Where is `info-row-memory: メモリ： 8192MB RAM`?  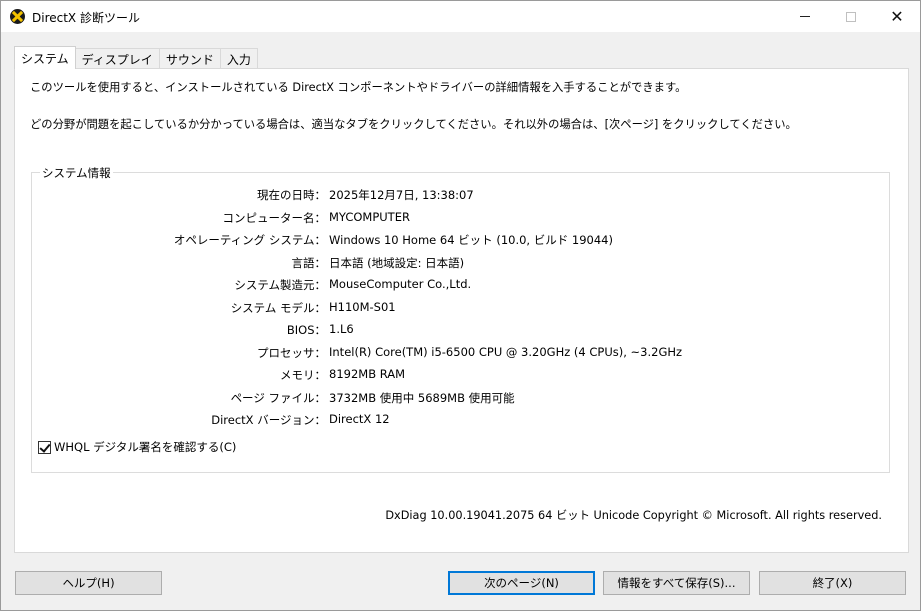
info-row-memory: メモリ： 8192MB RAM is located at coordinates (461, 376).